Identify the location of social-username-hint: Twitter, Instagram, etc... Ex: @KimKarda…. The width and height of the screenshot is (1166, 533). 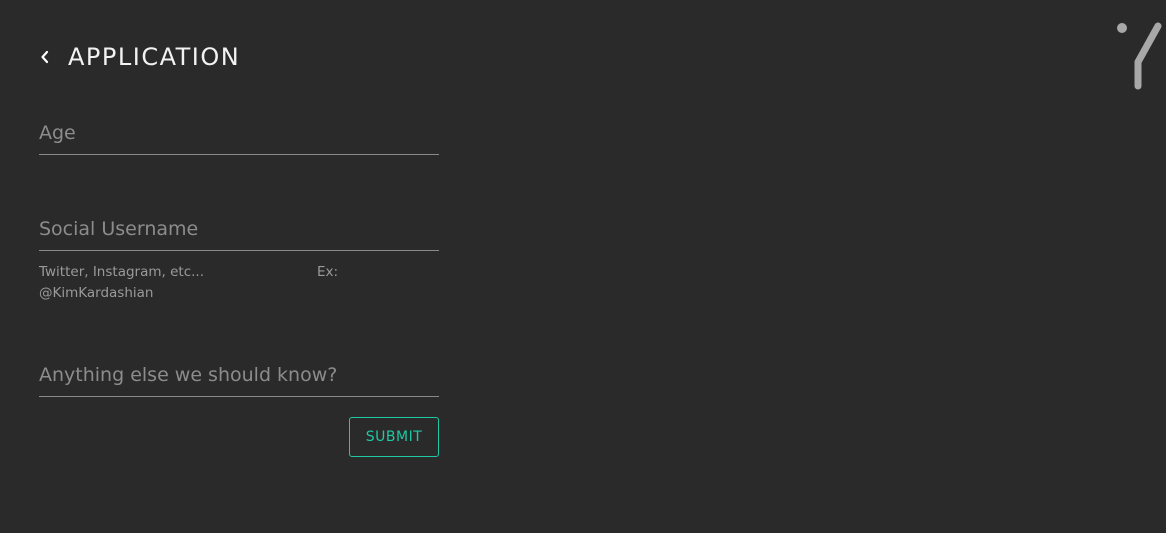
(239, 285).